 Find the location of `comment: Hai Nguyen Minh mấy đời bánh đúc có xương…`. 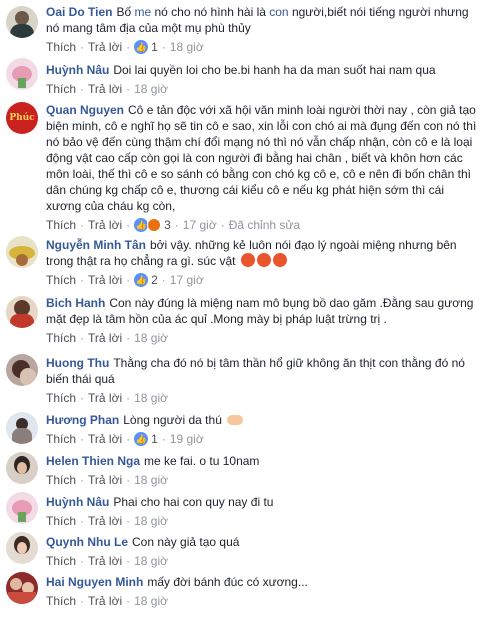

comment: Hai Nguyen Minh mấy đời bánh đúc có xương… is located at coordinates (243, 592).